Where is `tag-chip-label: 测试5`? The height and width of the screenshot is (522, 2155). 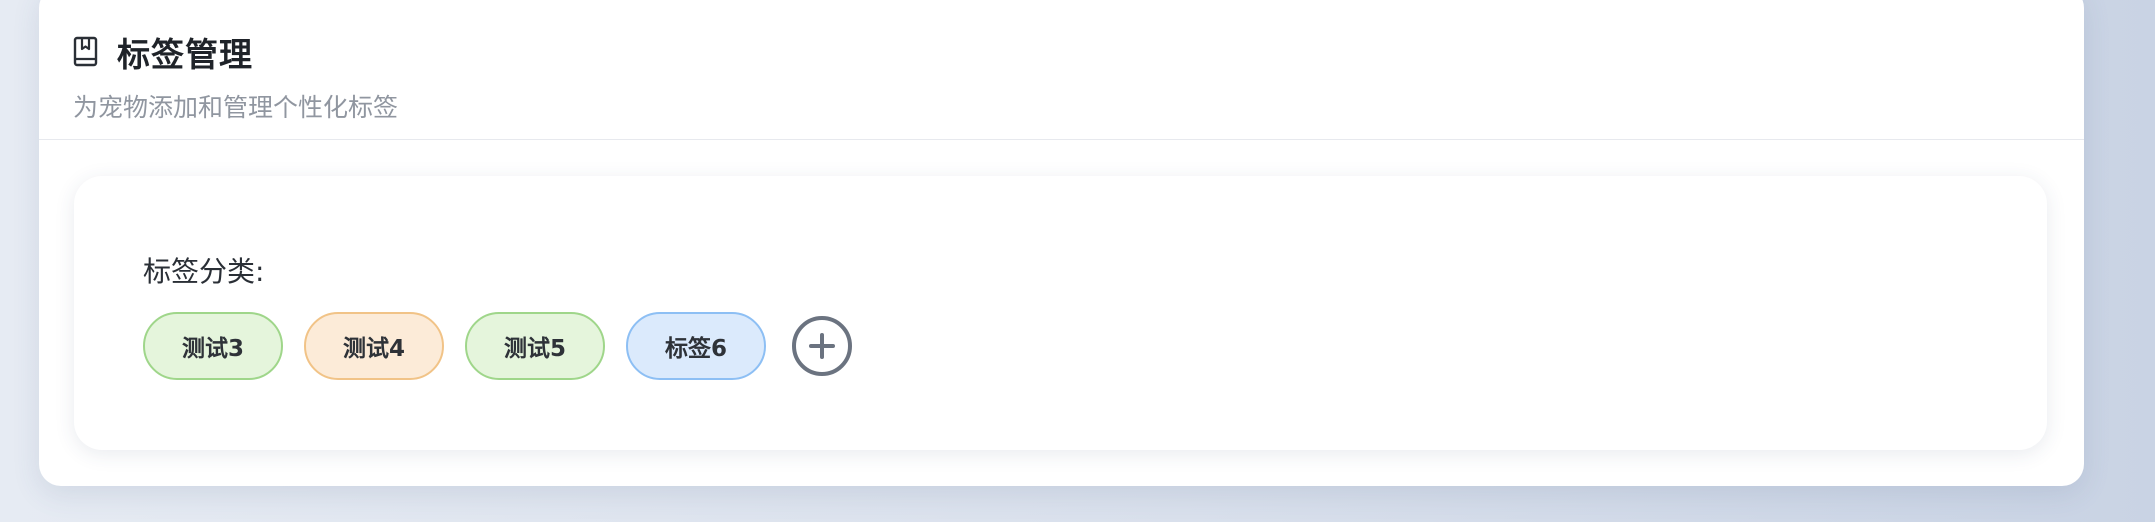 tag-chip-label: 测试5 is located at coordinates (534, 349).